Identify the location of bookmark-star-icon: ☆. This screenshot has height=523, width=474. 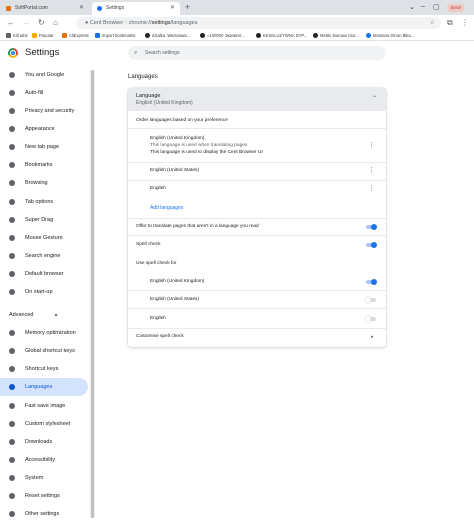
(432, 23).